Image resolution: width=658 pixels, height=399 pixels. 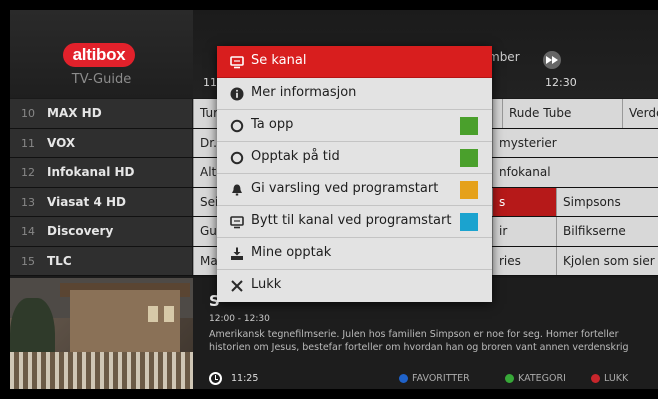 What do you see at coordinates (80, 231) in the screenshot?
I see `channel-name: Discovery` at bounding box center [80, 231].